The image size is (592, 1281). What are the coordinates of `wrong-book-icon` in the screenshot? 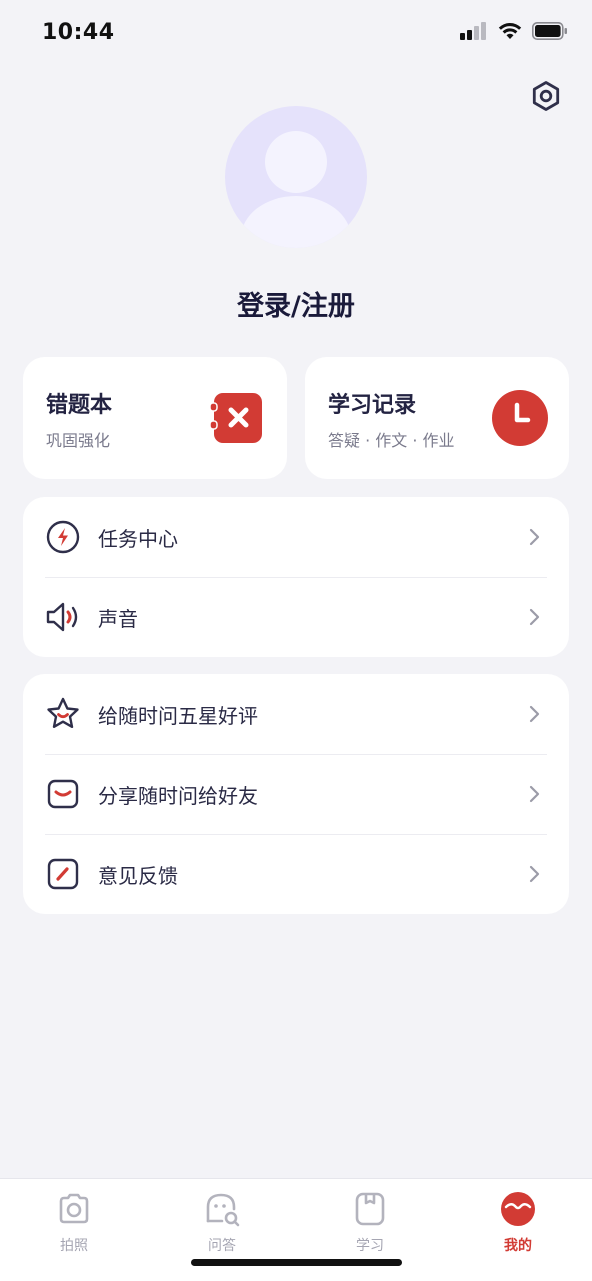 It's located at (235, 418).